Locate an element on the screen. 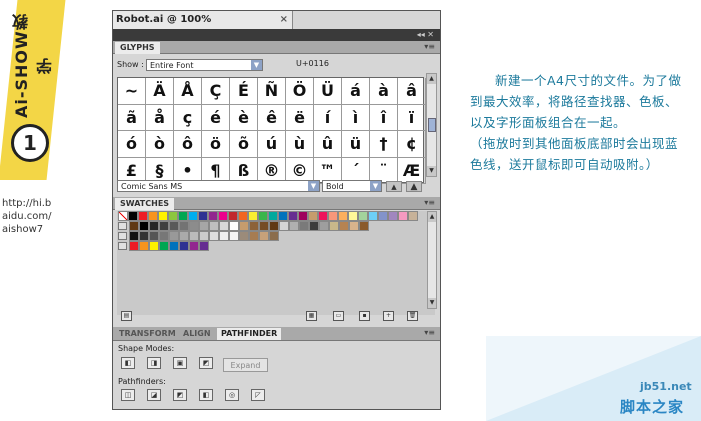  color-group-folder-icon is located at coordinates (122, 246).